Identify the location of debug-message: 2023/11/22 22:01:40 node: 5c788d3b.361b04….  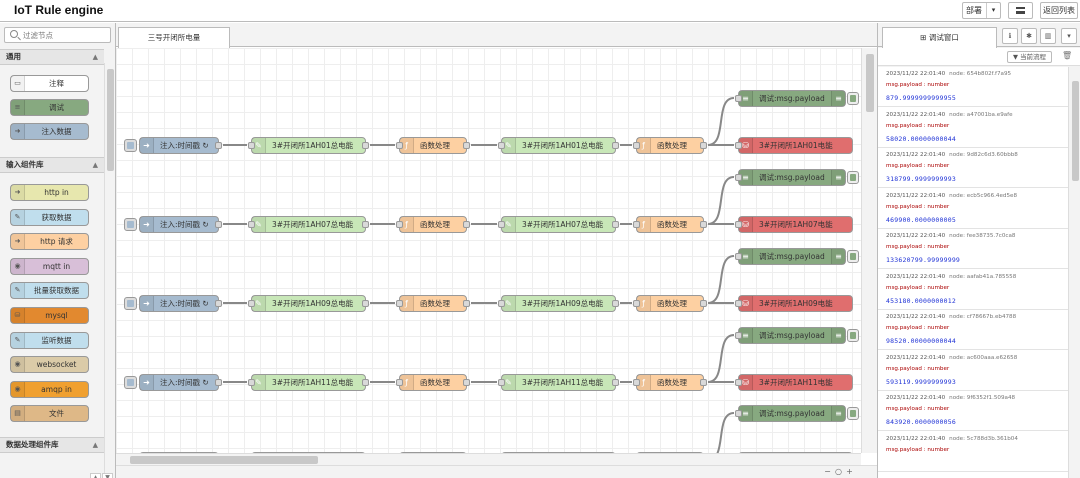
(973, 452).